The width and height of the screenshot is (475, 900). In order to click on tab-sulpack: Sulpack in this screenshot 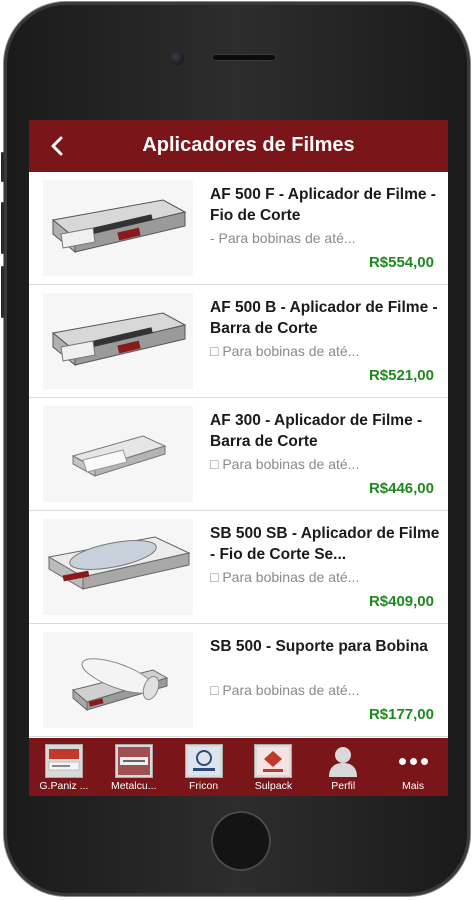, I will do `click(273, 767)`.